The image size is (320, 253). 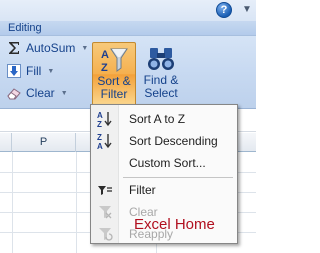 I want to click on sort-filter-label-2: Filter, so click(x=114, y=94).